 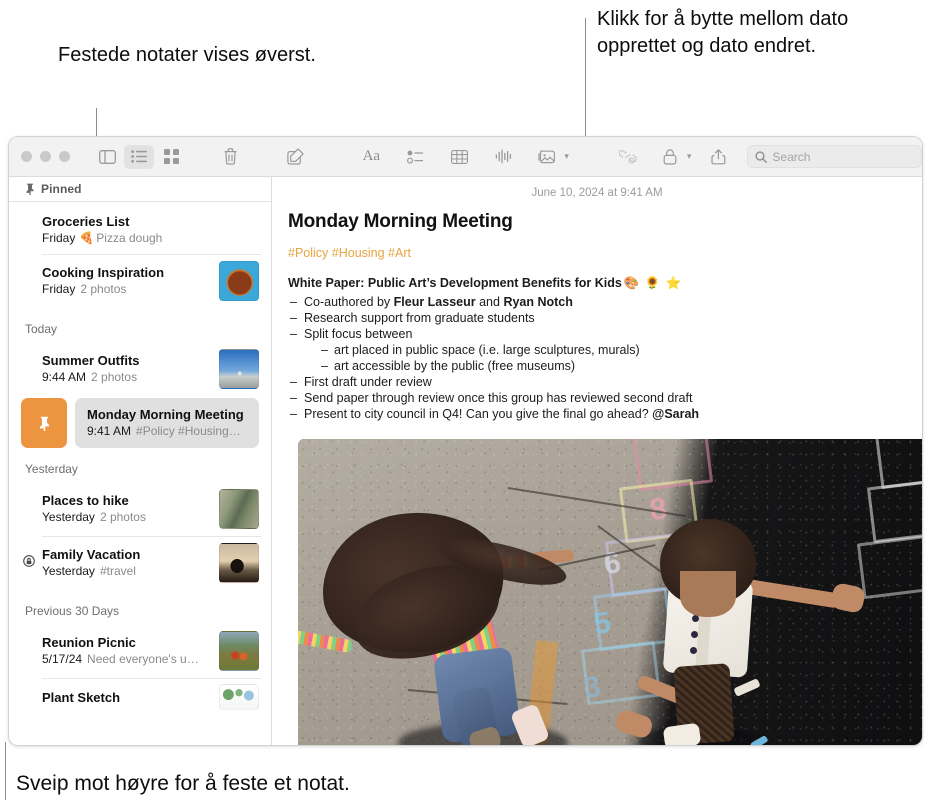 I want to click on window-controls, so click(x=39, y=156).